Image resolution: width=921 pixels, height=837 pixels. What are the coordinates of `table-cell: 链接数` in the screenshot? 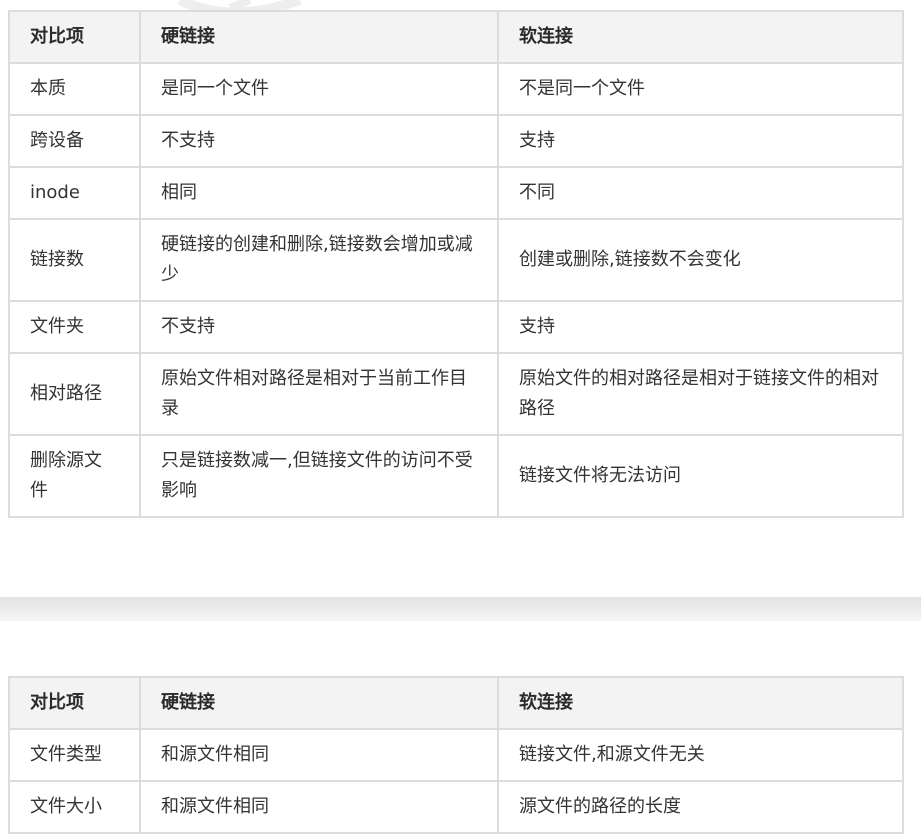 It's located at (74, 260).